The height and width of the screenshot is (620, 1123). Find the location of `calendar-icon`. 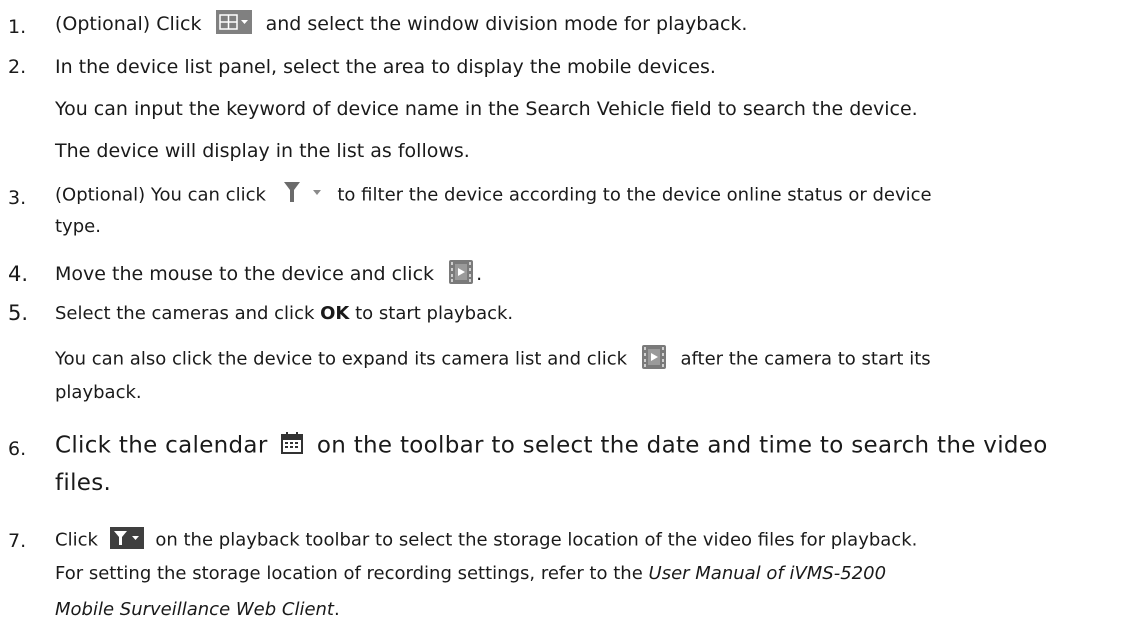

calendar-icon is located at coordinates (292, 446).